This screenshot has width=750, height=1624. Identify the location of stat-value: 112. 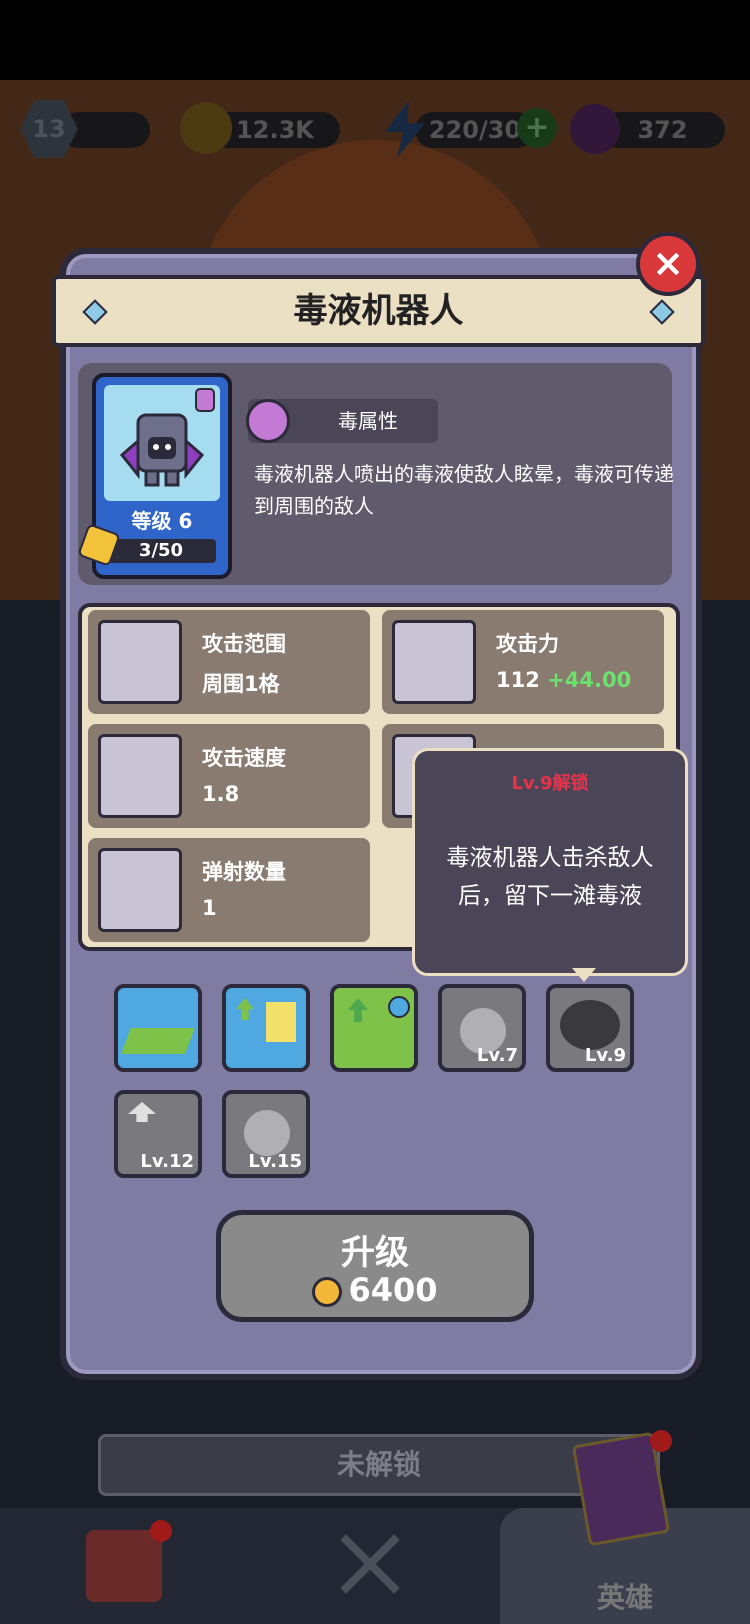
(518, 680).